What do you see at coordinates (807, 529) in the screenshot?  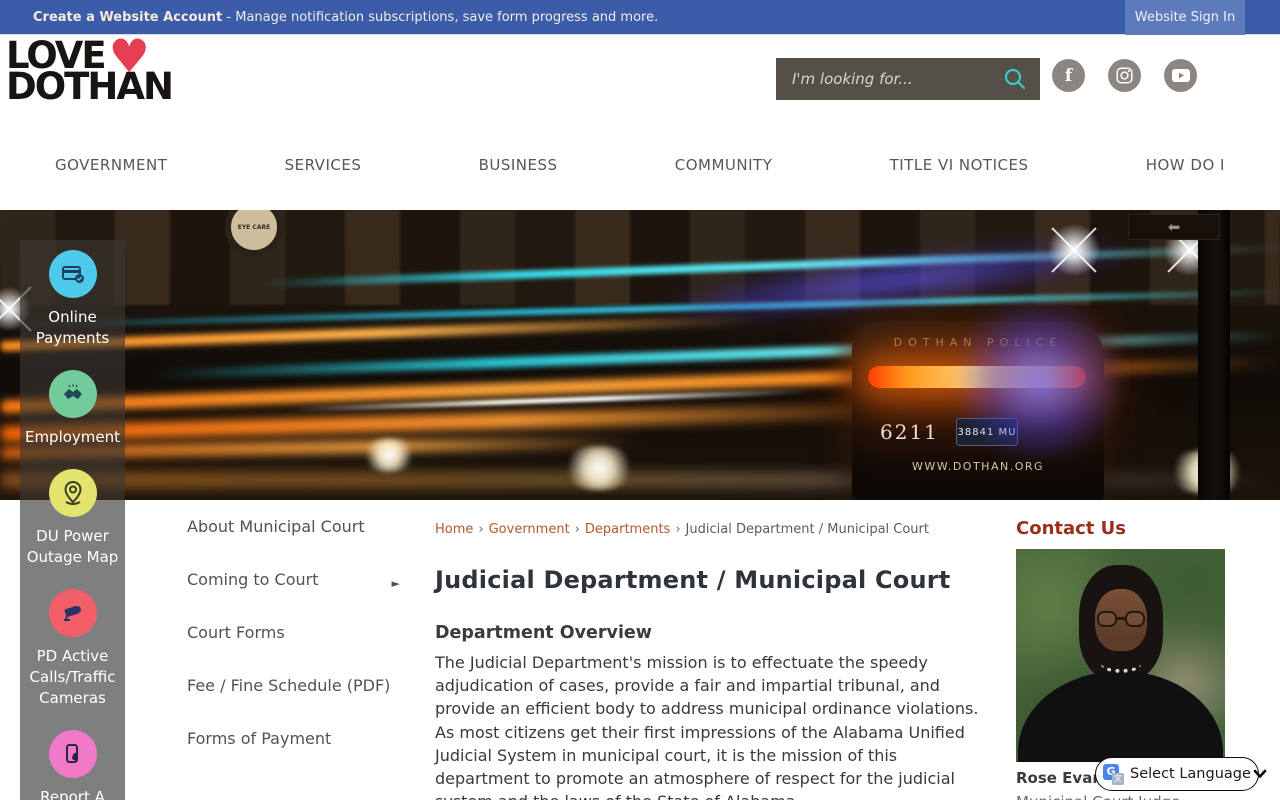 I see `breadcrumb-current: Judicial Department / Municipal Court` at bounding box center [807, 529].